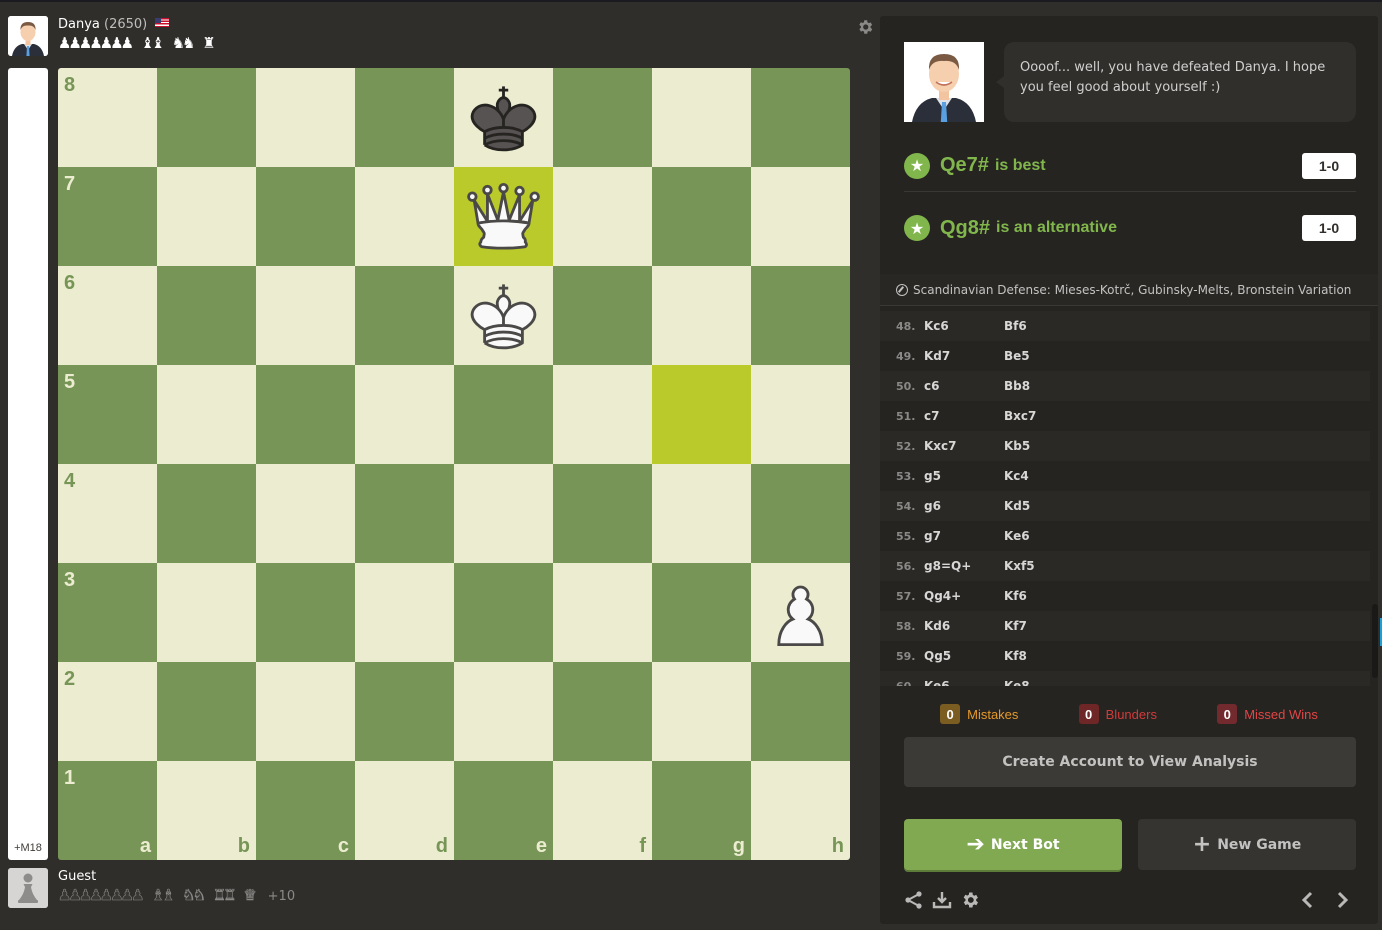  I want to click on square-d8, so click(404, 117).